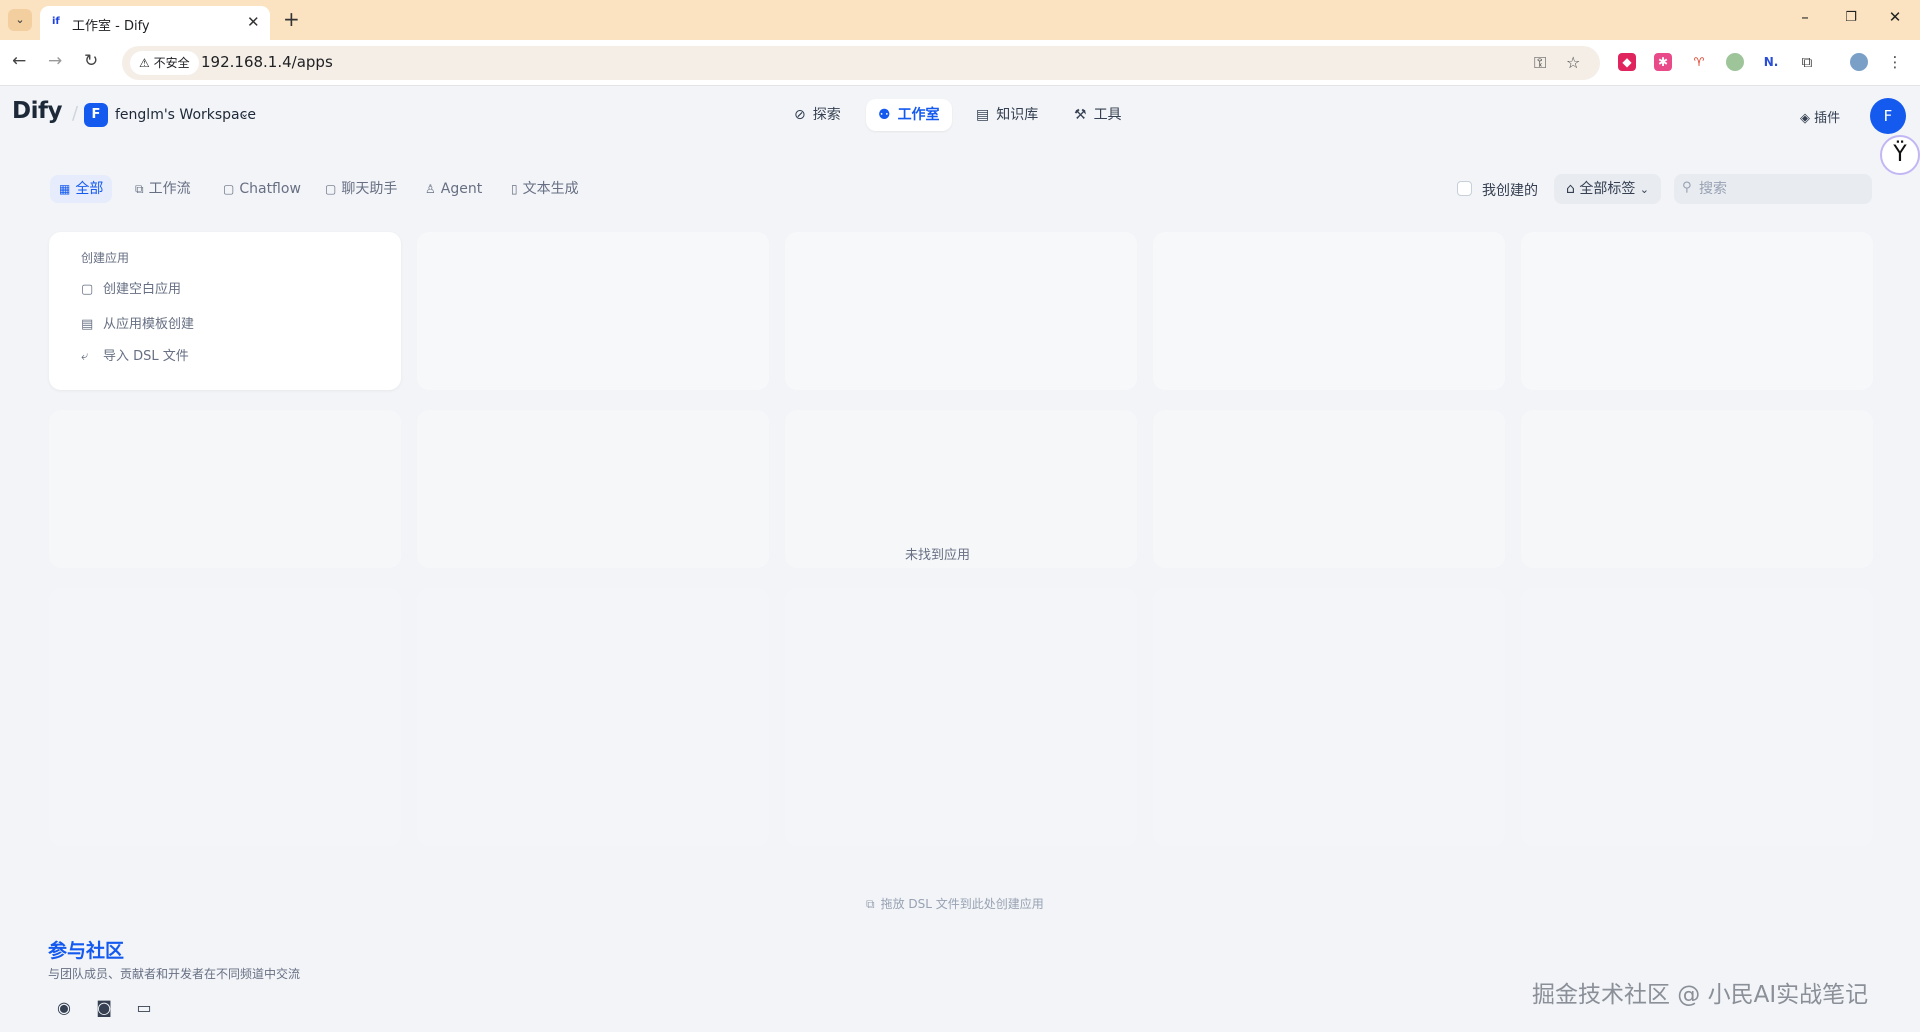  I want to click on dify-logo: Dify, so click(37, 111).